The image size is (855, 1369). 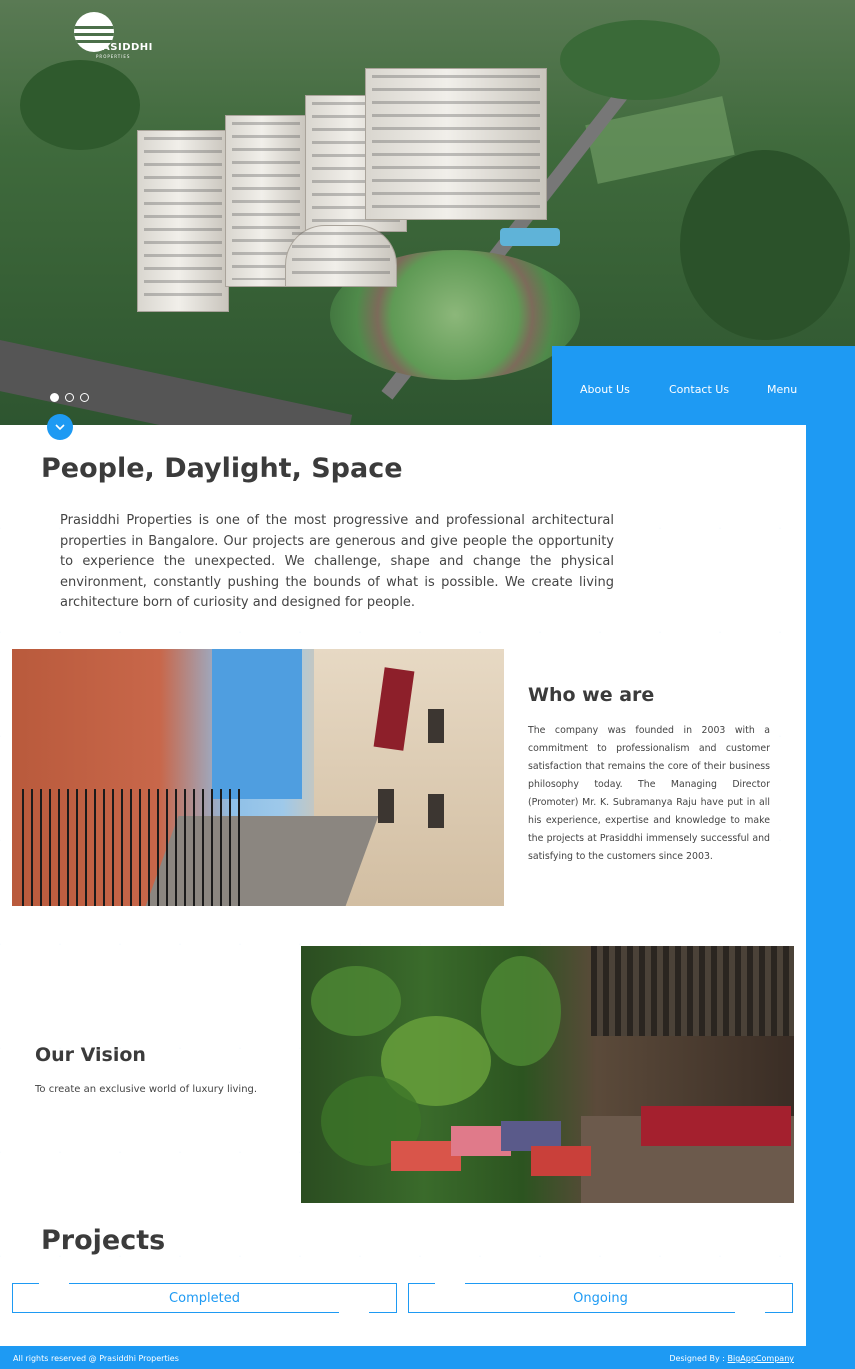 I want to click on chevron-down-icon, so click(x=60, y=426).